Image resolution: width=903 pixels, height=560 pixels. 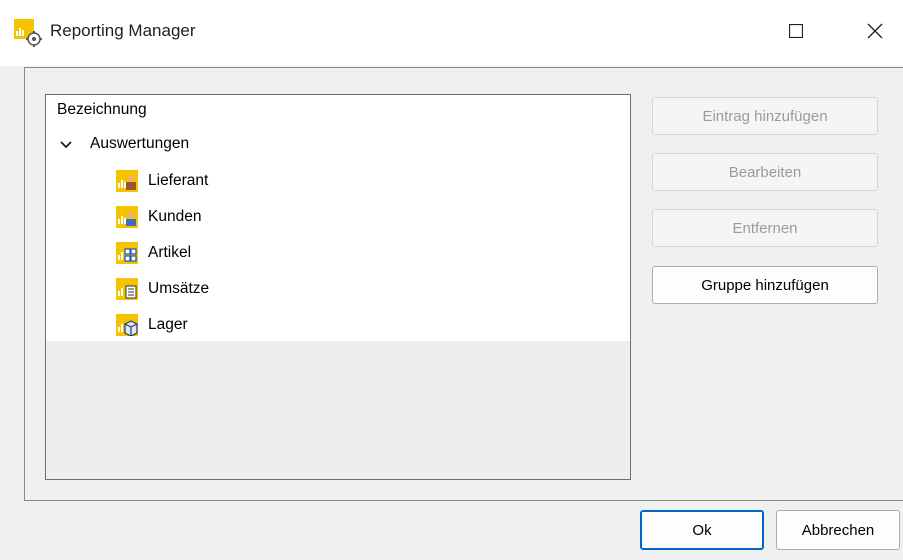 I want to click on close-button, so click(x=875, y=33).